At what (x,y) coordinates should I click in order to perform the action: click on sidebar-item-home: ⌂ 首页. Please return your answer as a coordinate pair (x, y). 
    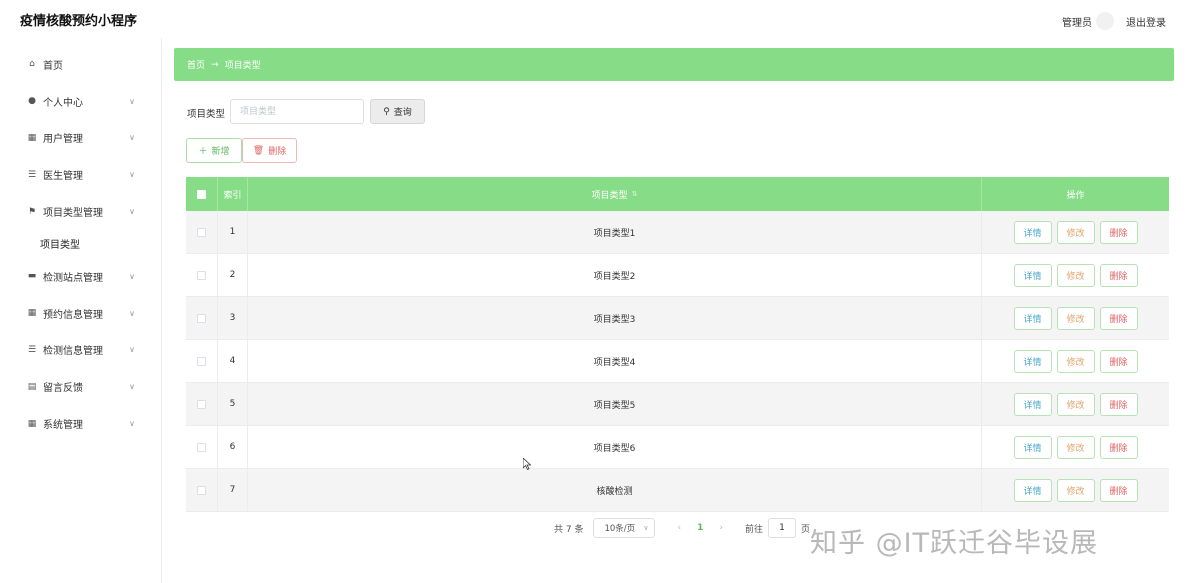
    Looking at the image, I should click on (80, 64).